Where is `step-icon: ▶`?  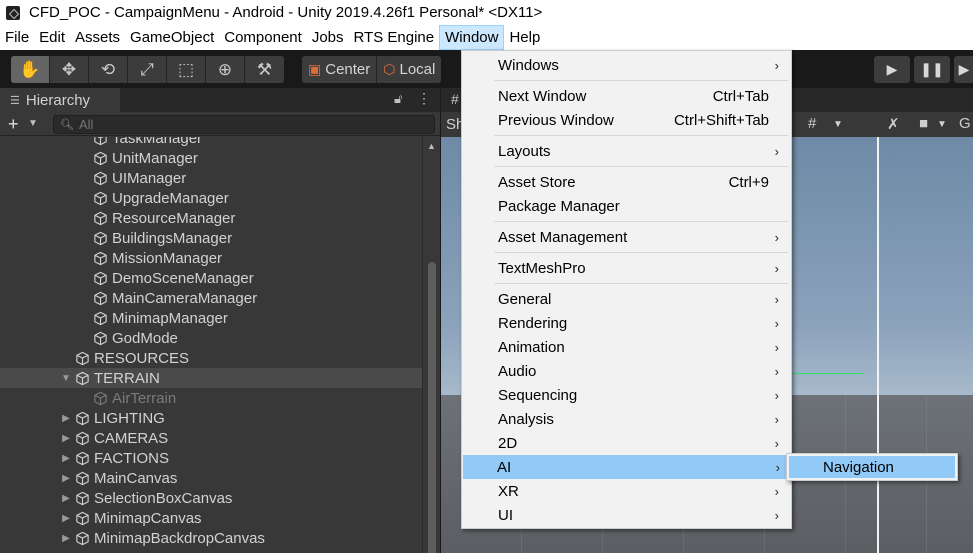
step-icon: ▶ is located at coordinates (963, 69).